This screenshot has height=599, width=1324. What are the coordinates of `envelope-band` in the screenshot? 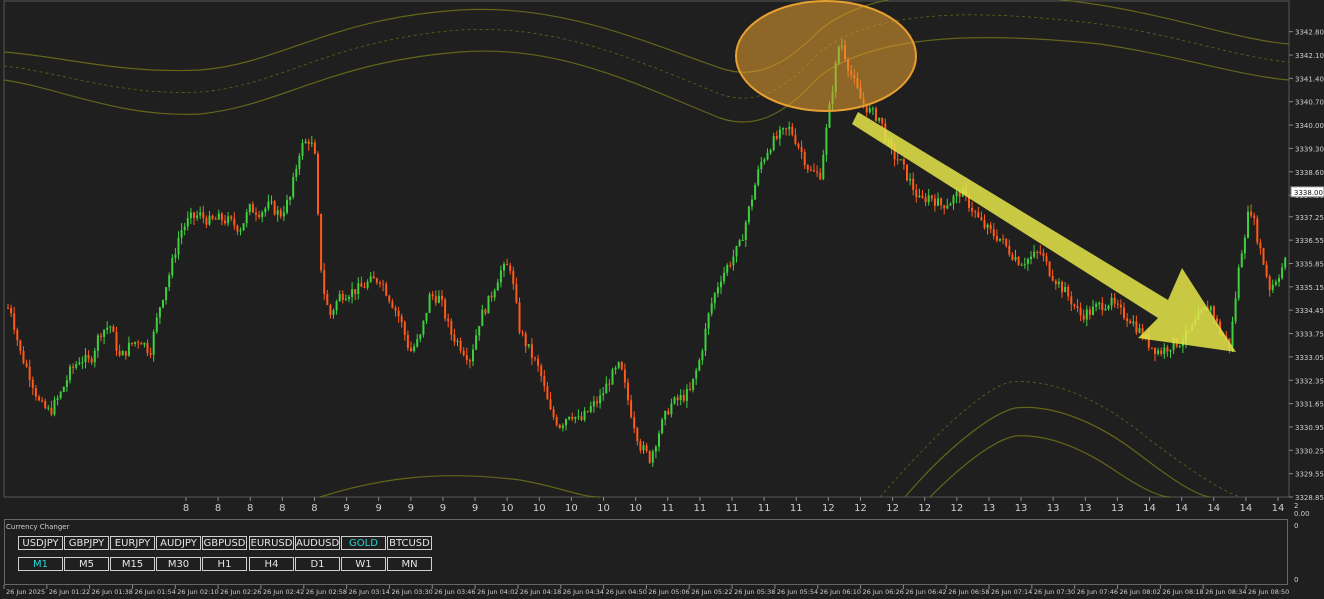 It's located at (646, 36).